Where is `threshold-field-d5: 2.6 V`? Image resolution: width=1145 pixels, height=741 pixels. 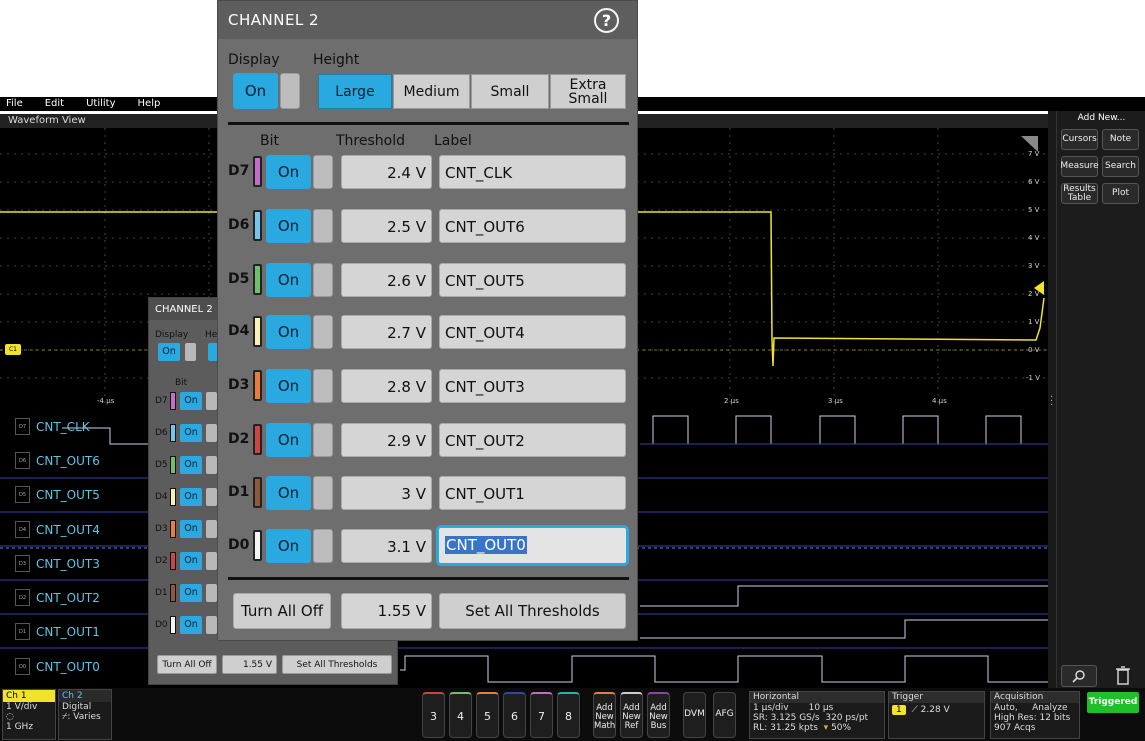 threshold-field-d5: 2.6 V is located at coordinates (386, 280).